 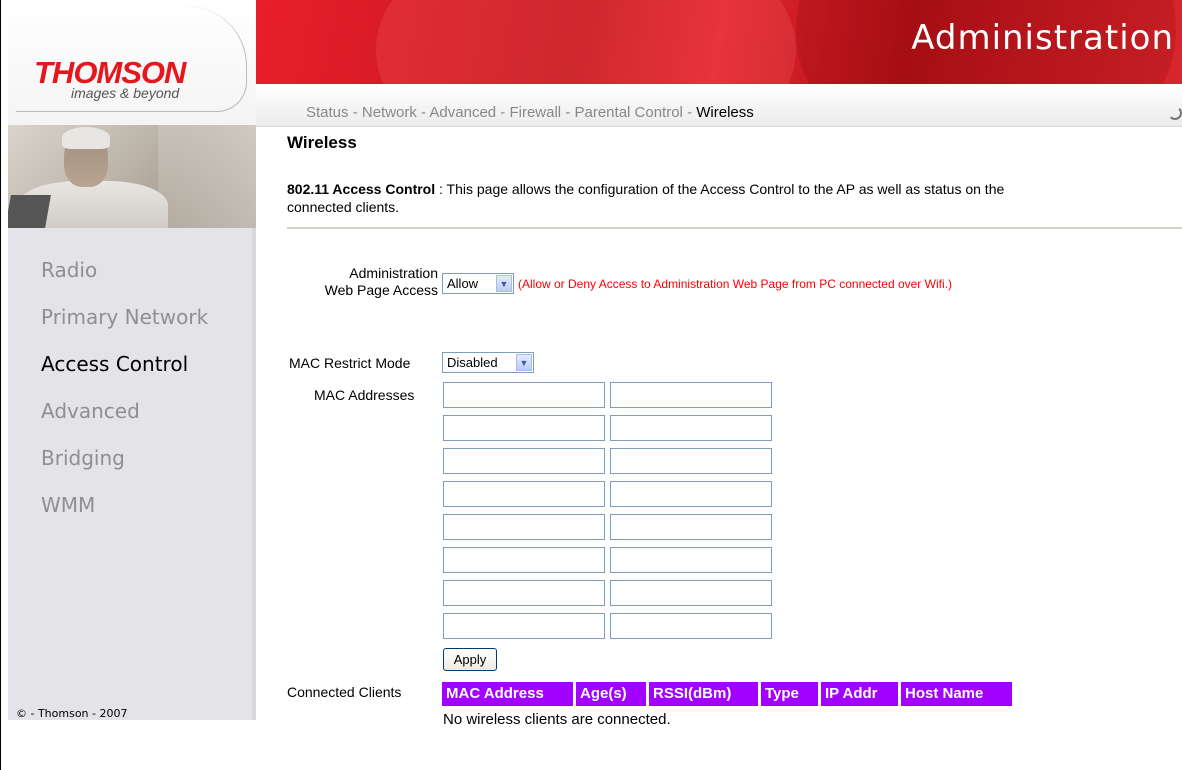 What do you see at coordinates (472, 362) in the screenshot?
I see `mac-restrict-value: Disabled` at bounding box center [472, 362].